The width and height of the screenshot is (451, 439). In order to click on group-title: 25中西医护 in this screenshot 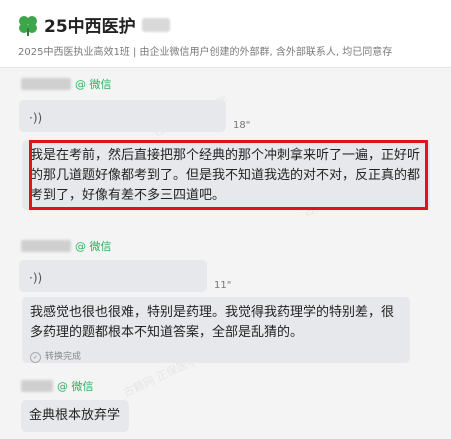, I will do `click(90, 24)`.